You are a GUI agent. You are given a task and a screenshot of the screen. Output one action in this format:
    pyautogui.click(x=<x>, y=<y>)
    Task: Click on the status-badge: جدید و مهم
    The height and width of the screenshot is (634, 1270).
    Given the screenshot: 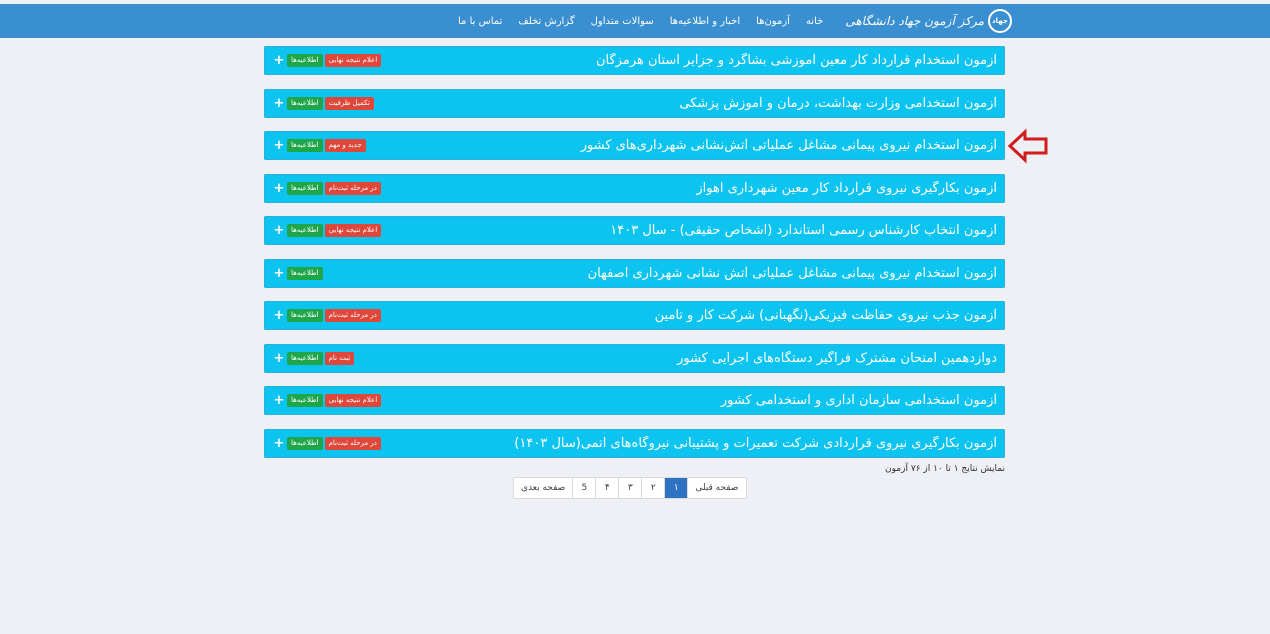 What is the action you would take?
    pyautogui.click(x=345, y=145)
    